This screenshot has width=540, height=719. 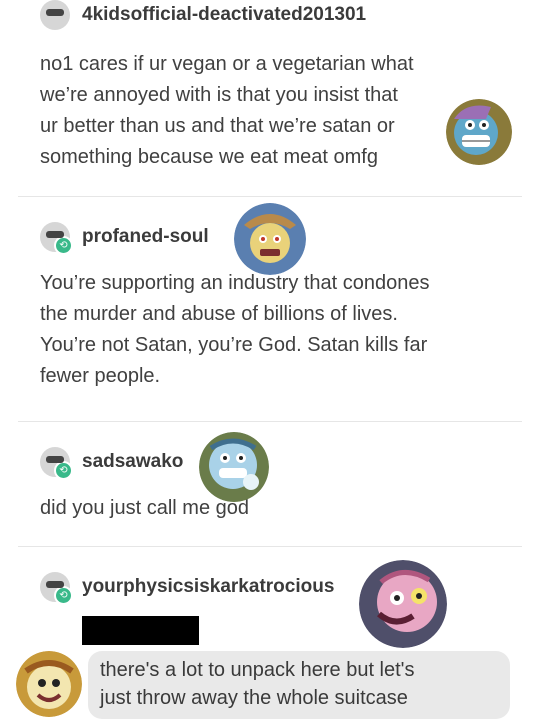 I want to click on sticker-pink-character, so click(x=403, y=604).